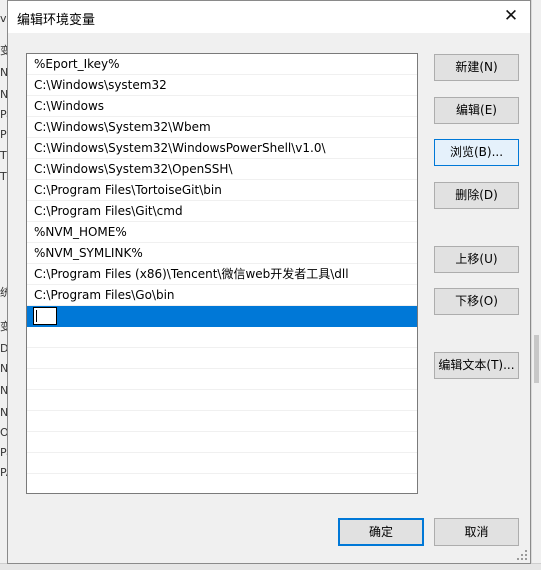 Image resolution: width=541 pixels, height=570 pixels. What do you see at coordinates (122, 127) in the screenshot?
I see `path-text: C:\Windows\System32\Wbem` at bounding box center [122, 127].